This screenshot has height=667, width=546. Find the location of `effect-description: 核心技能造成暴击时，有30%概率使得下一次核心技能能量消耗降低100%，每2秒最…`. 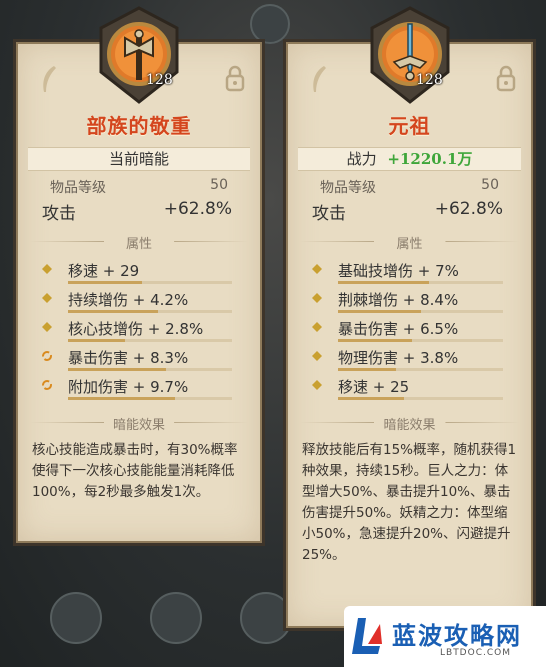

effect-description: 核心技能造成暴击时，有30%概率使得下一次核心技能能量消耗降低100%，每2秒最… is located at coordinates (135, 471).